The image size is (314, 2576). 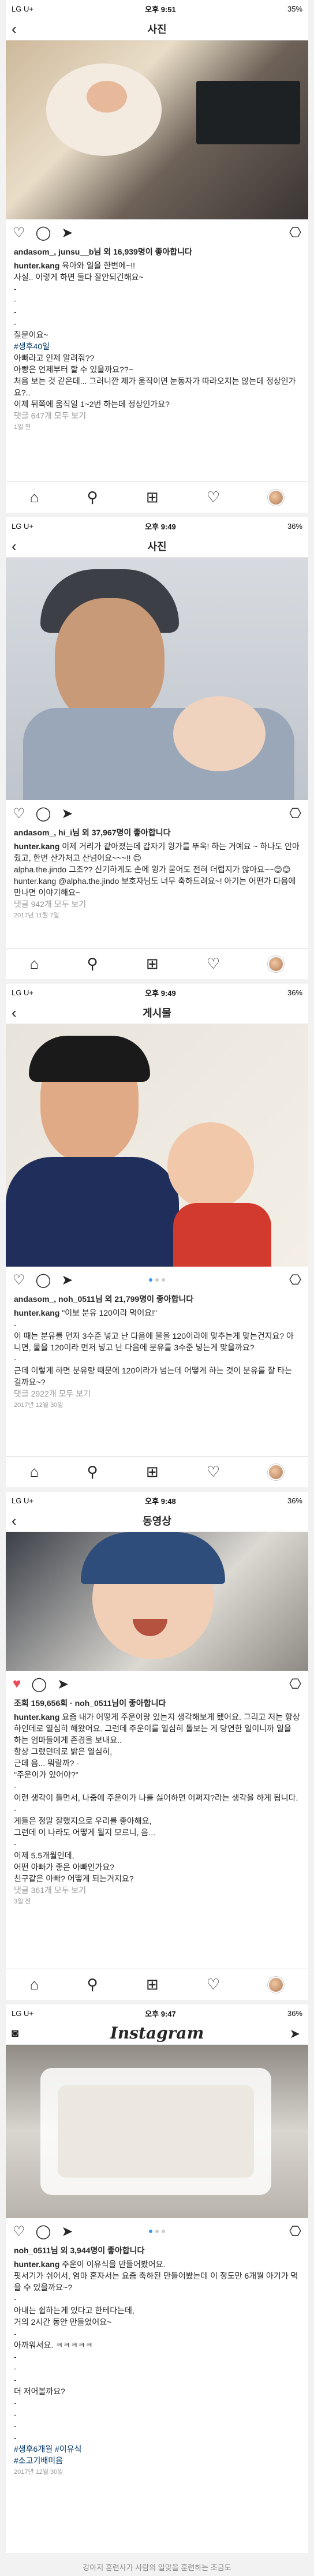 What do you see at coordinates (157, 346) in the screenshot?
I see `hashtag: #생후40일` at bounding box center [157, 346].